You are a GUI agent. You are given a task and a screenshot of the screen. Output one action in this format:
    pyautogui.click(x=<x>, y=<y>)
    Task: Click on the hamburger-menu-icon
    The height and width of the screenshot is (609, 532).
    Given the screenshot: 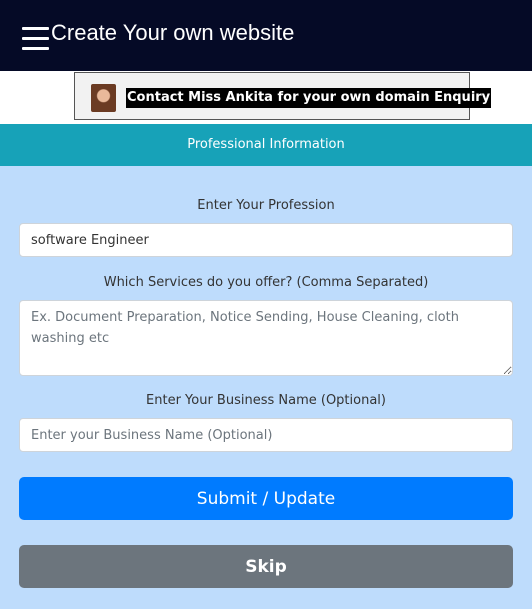 What is the action you would take?
    pyautogui.click(x=35, y=39)
    